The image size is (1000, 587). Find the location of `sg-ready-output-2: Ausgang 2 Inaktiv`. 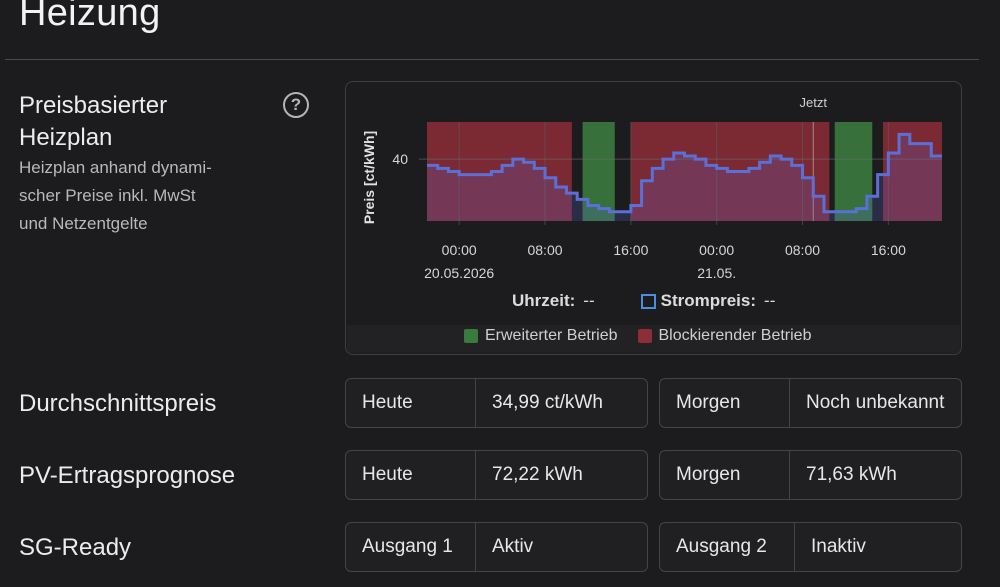

sg-ready-output-2: Ausgang 2 Inaktiv is located at coordinates (810, 547).